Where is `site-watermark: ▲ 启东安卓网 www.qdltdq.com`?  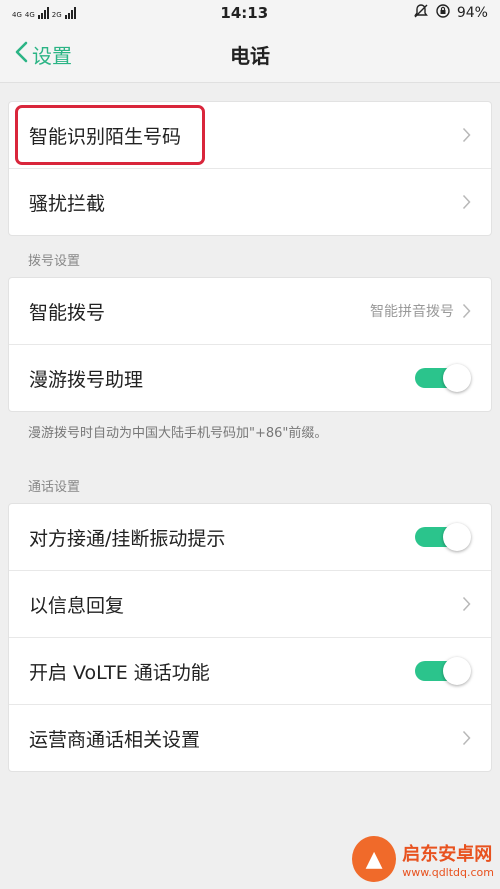
site-watermark: ▲ 启东安卓网 www.qdltdq.com is located at coordinates (423, 859).